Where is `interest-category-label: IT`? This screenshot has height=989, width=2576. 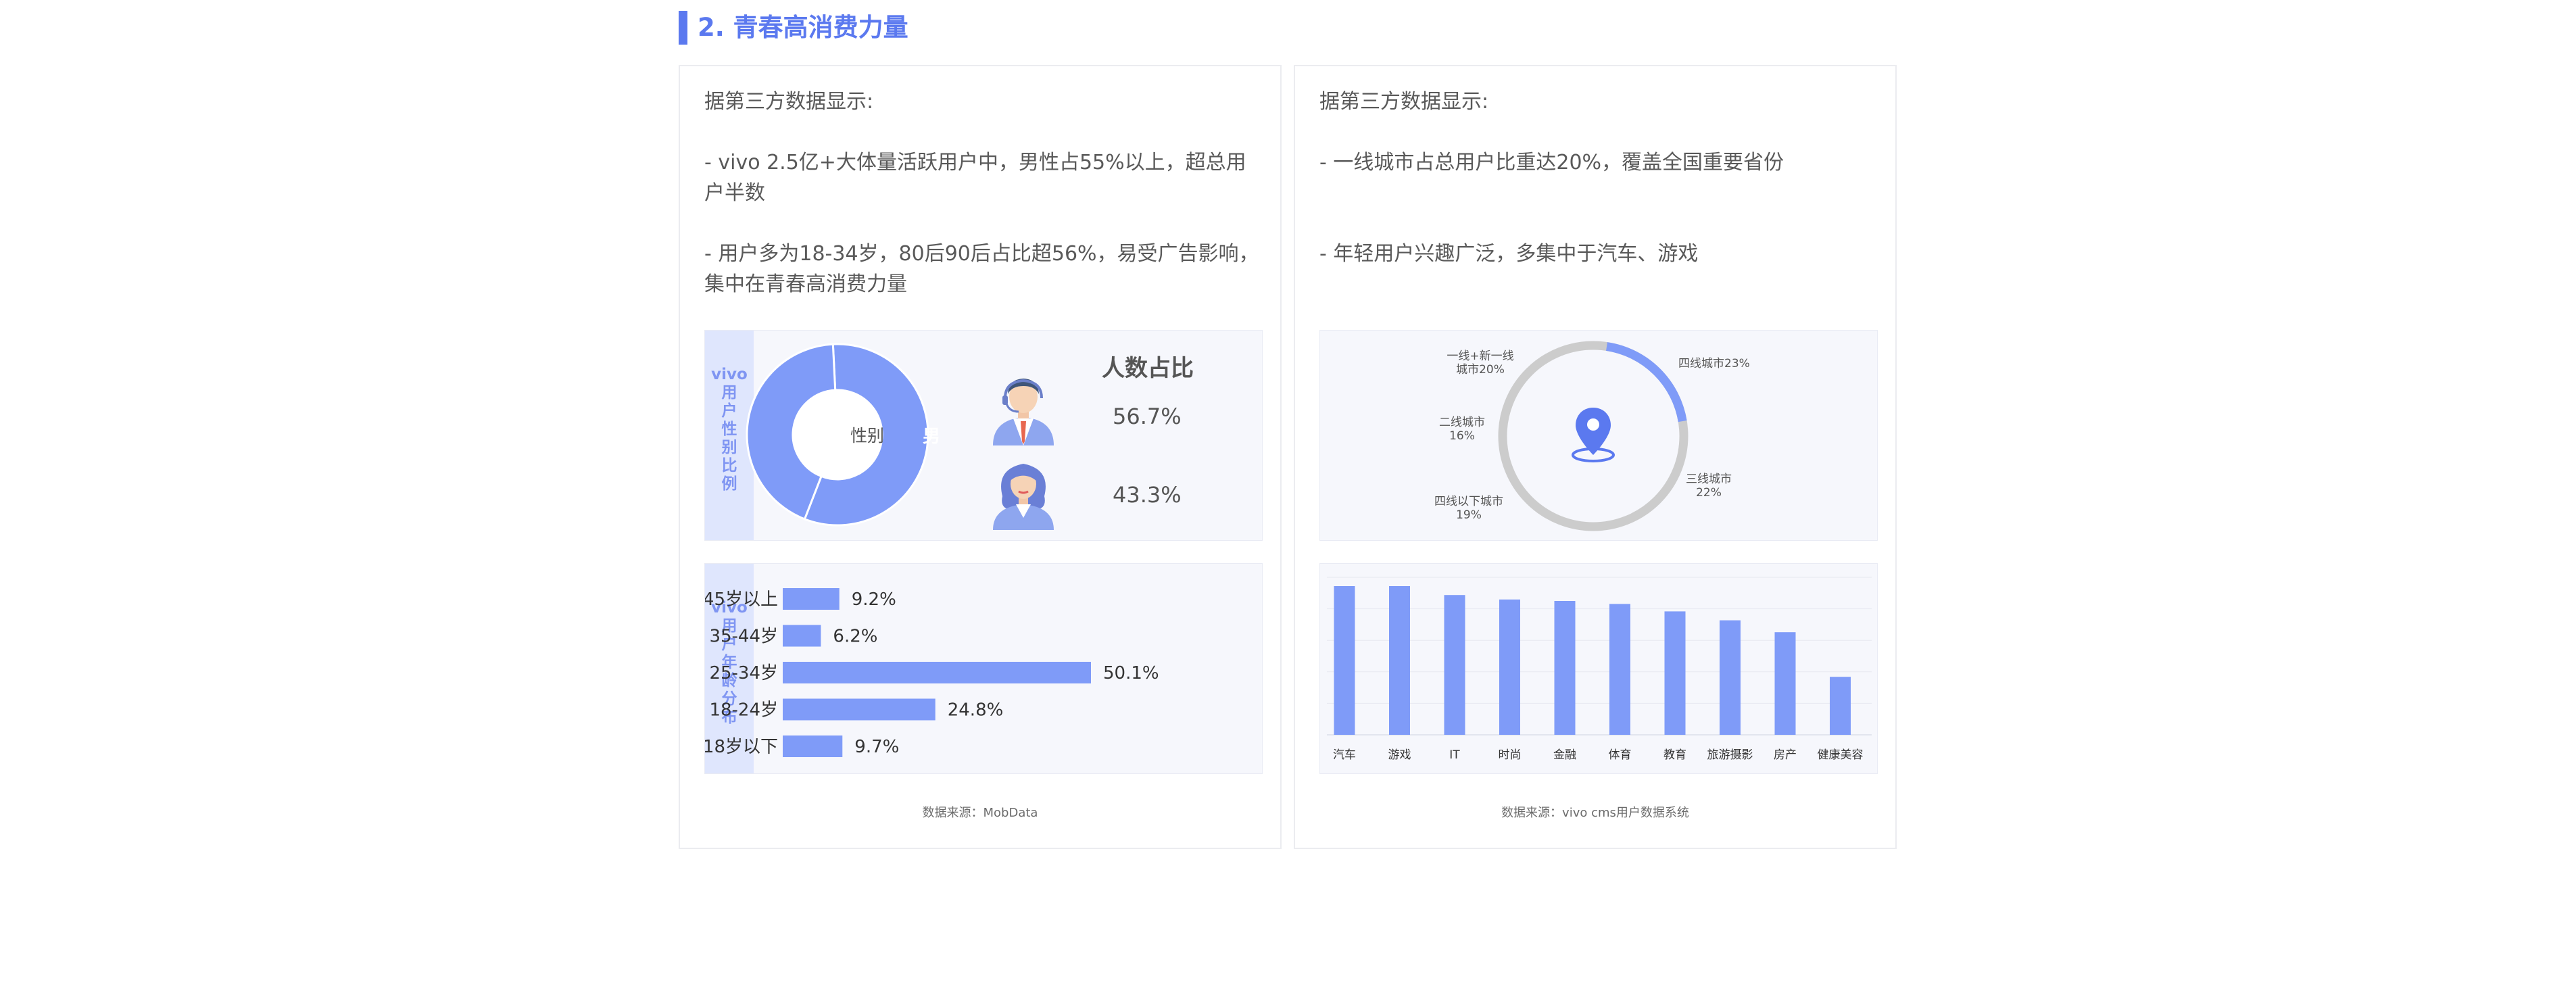 interest-category-label: IT is located at coordinates (1454, 755).